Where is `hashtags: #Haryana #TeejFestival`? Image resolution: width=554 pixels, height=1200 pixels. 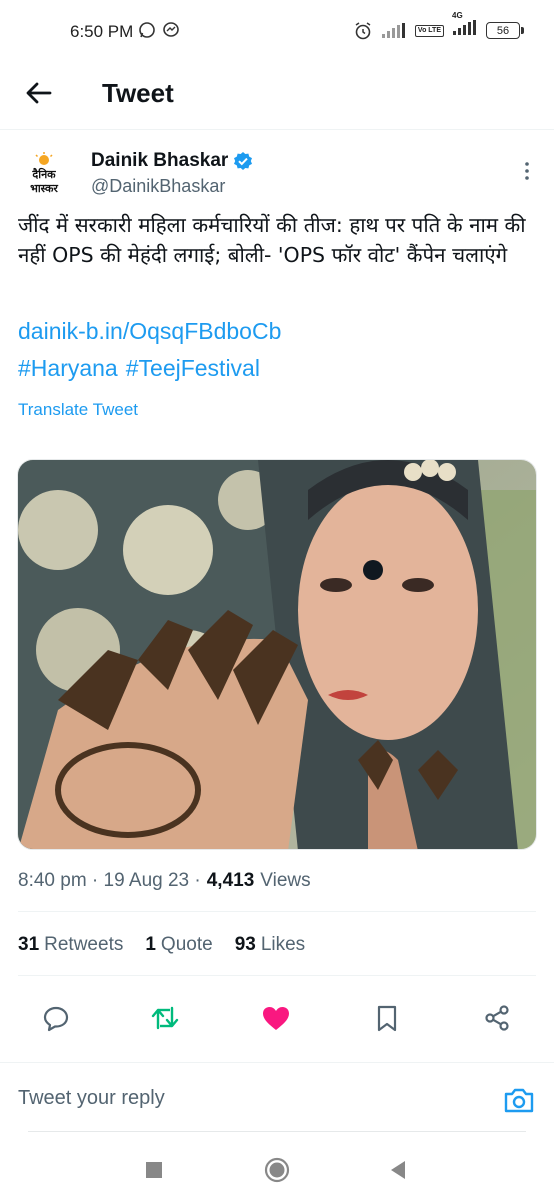 hashtags: #Haryana #TeejFestival is located at coordinates (139, 368).